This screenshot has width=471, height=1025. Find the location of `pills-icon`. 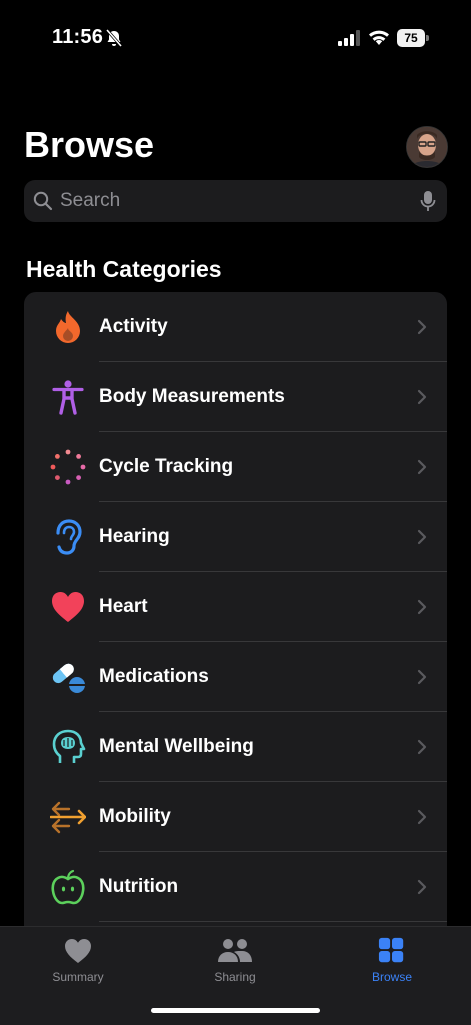

pills-icon is located at coordinates (68, 678).